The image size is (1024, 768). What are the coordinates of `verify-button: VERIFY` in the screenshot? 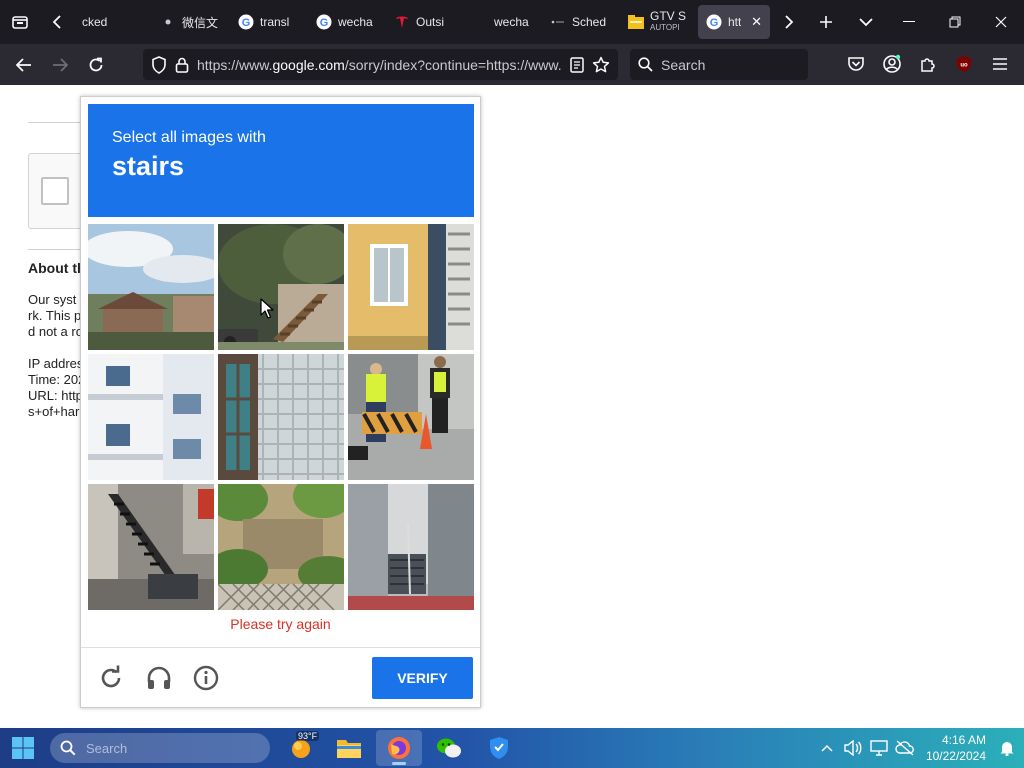 It's located at (422, 678).